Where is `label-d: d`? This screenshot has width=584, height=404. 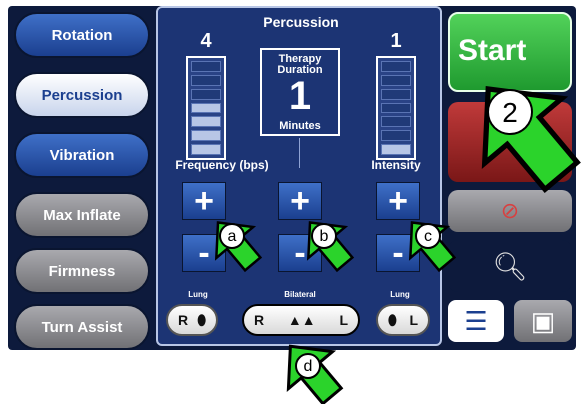
label-d: d is located at coordinates (308, 366).